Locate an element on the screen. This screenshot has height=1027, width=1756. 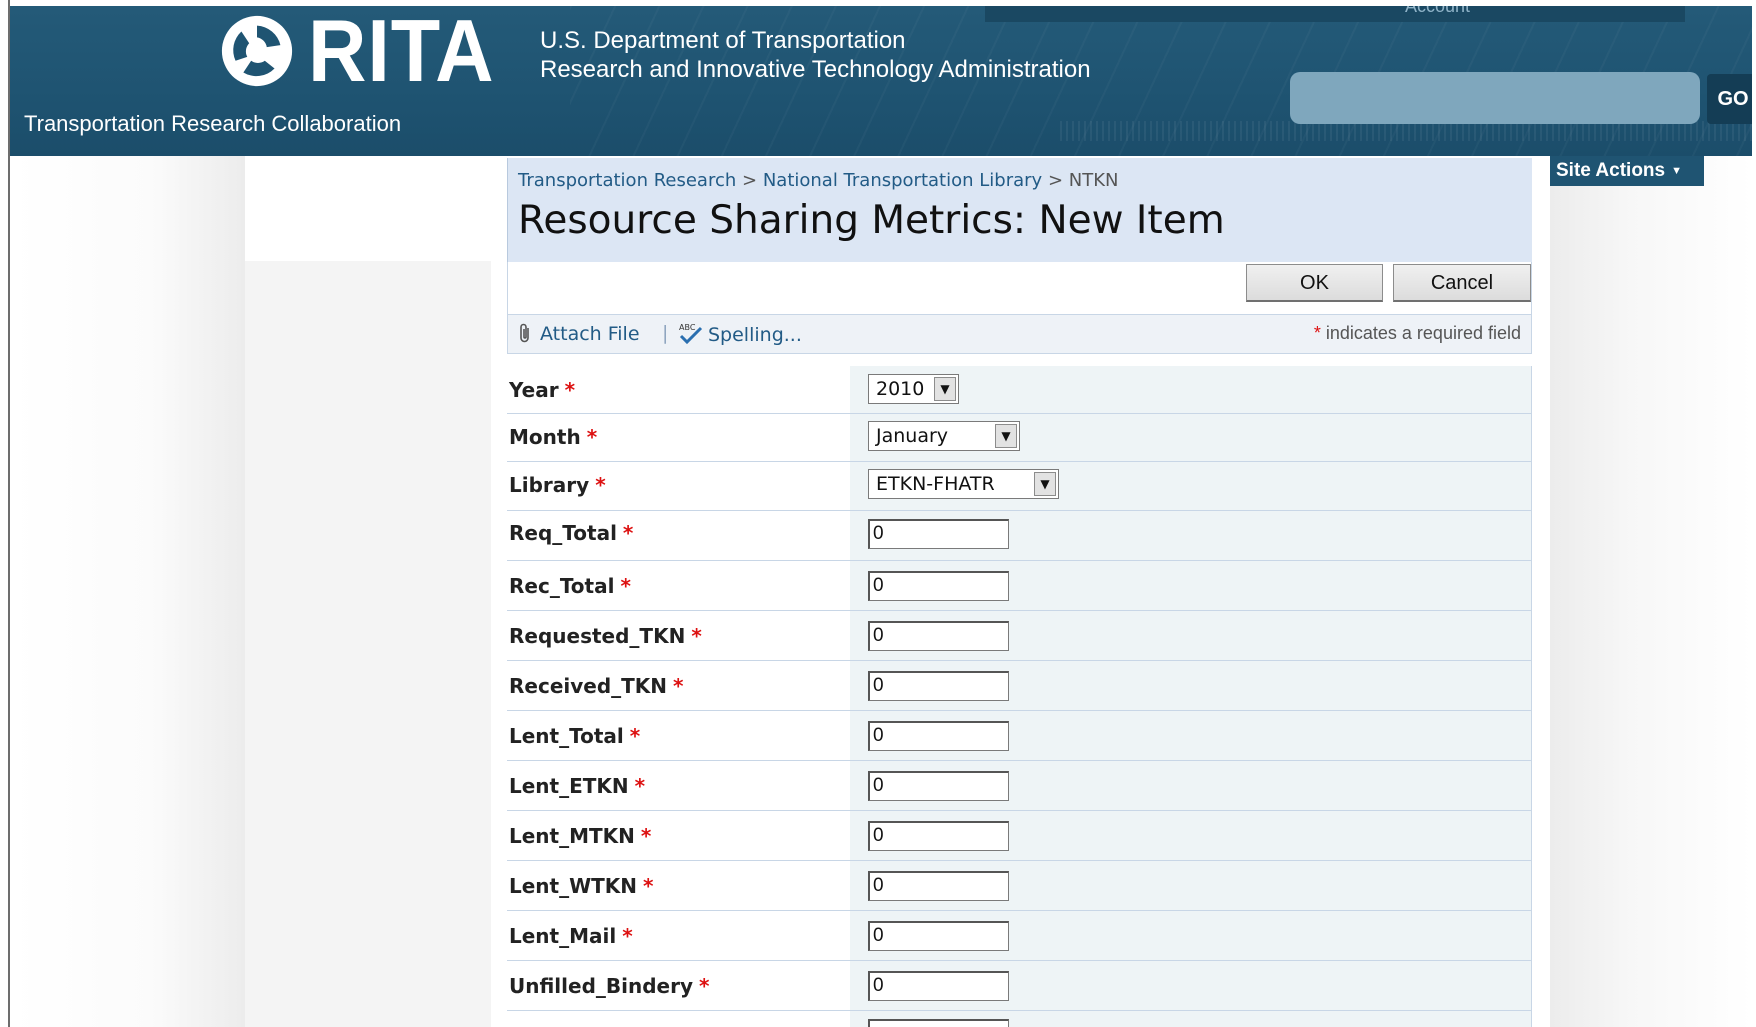
label-cell: Year * is located at coordinates (678, 389).